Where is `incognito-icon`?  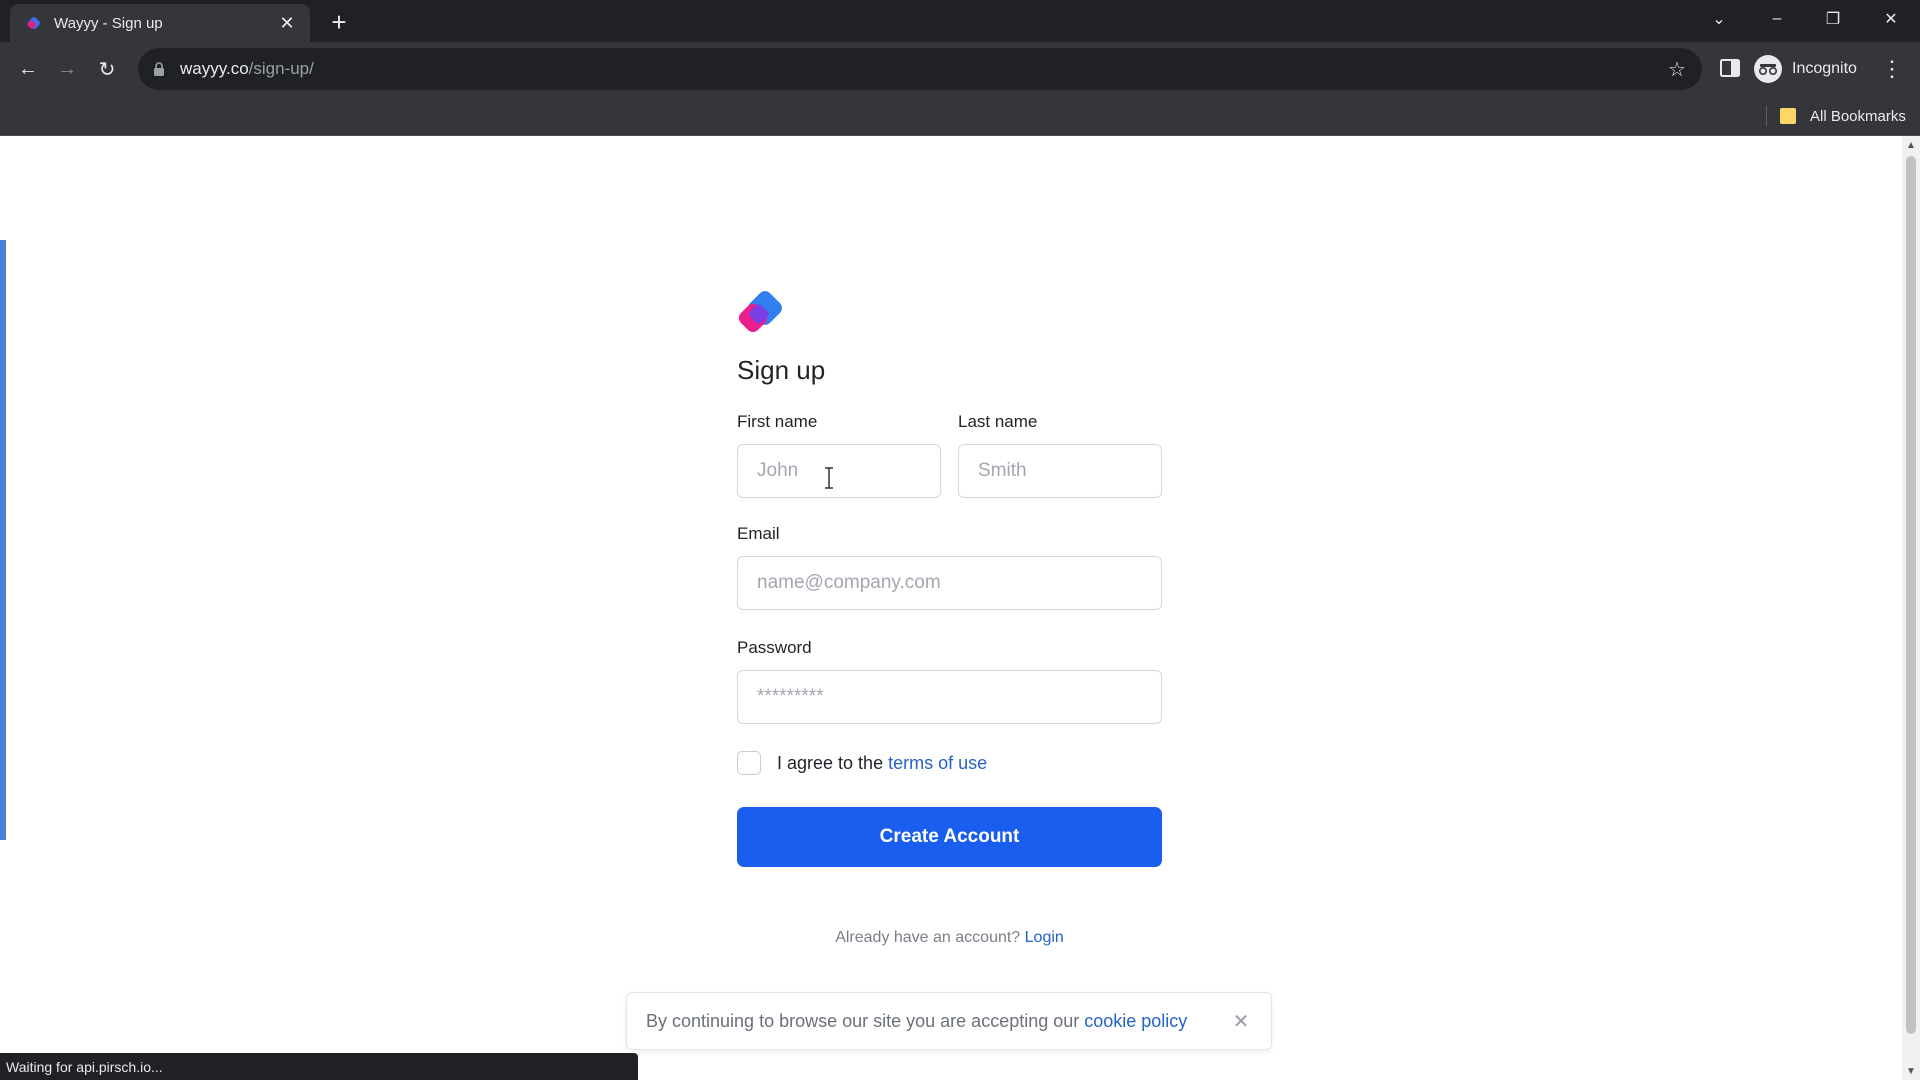 incognito-icon is located at coordinates (1768, 69).